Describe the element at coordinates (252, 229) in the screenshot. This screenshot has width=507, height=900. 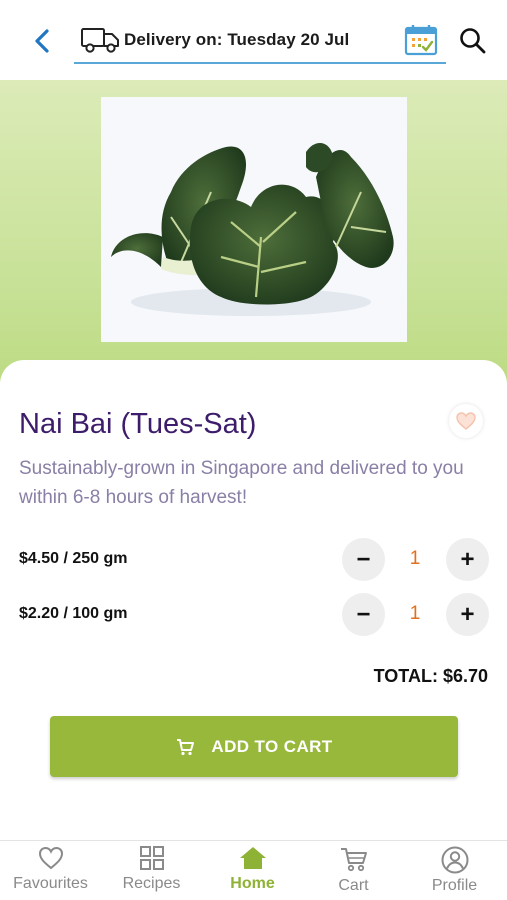
I see `bok-choy-illustration` at that location.